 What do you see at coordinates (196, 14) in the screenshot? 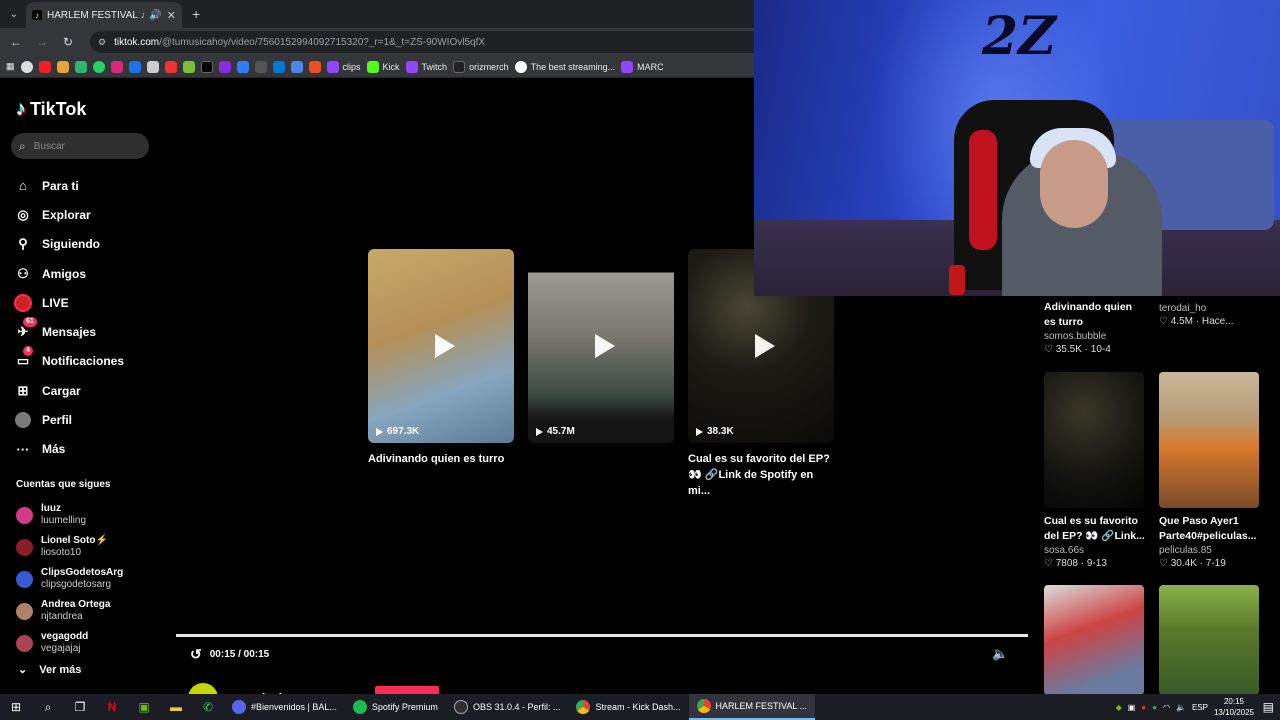
I see `new-tab-button: +` at bounding box center [196, 14].